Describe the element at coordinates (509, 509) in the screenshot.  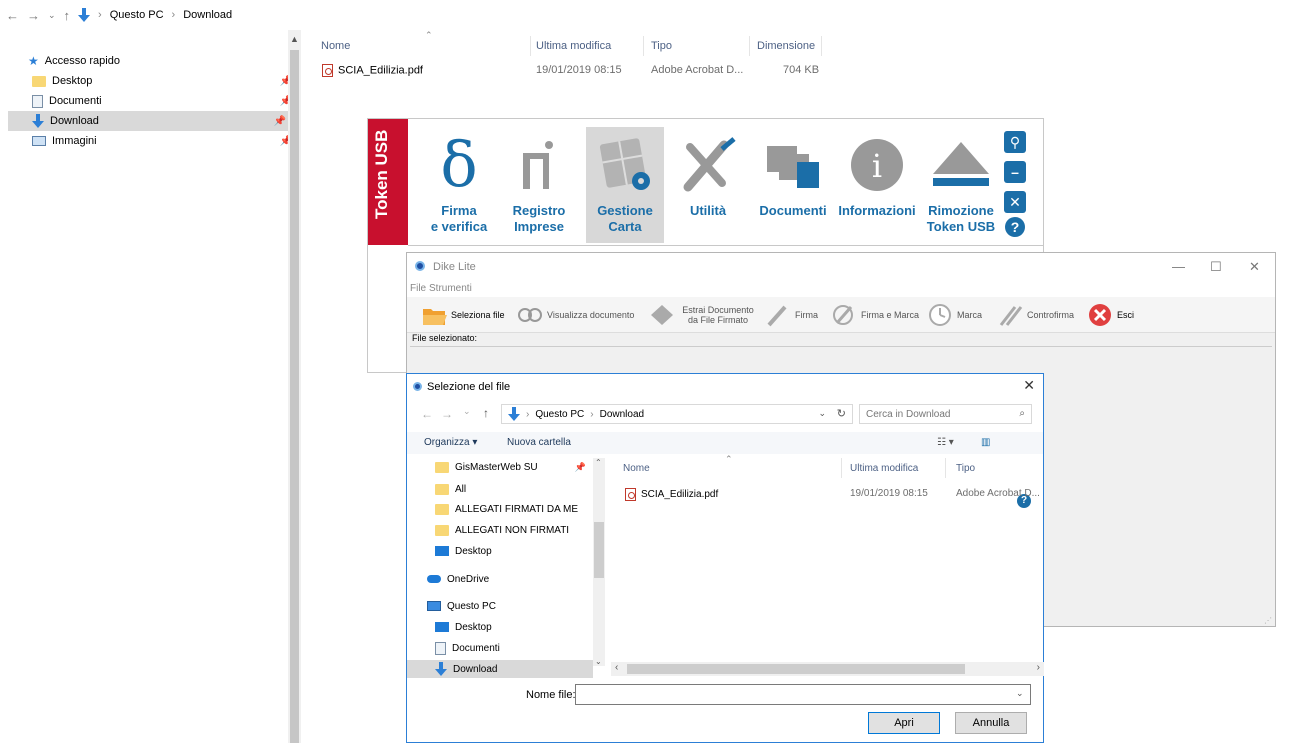
I see `nav-item: ALLEGATI FIRMATI DA ME` at that location.